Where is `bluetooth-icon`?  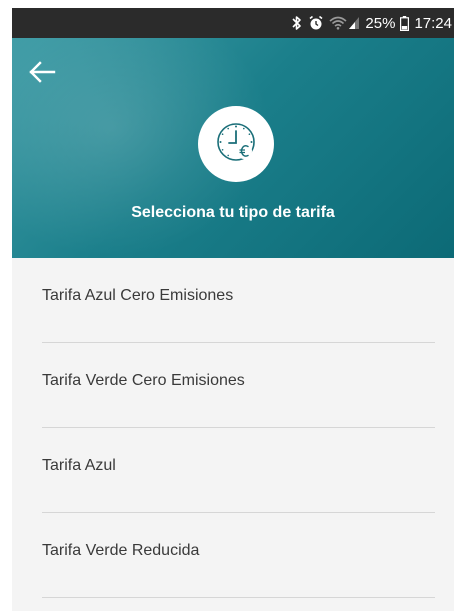 bluetooth-icon is located at coordinates (297, 23).